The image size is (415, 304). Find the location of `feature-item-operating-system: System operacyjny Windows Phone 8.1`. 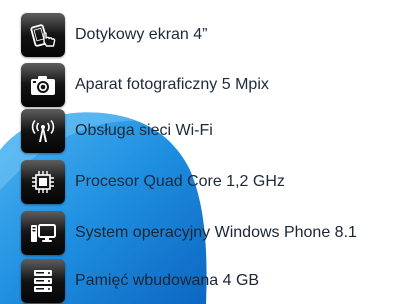

feature-item-operating-system: System operacyjny Windows Phone 8.1 is located at coordinates (189, 233).